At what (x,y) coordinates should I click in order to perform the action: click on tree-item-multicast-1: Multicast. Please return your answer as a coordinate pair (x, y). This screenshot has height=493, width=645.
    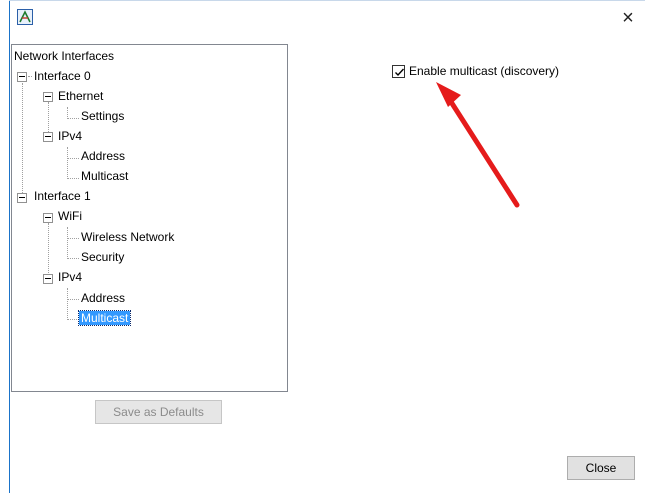
    Looking at the image, I should click on (104, 318).